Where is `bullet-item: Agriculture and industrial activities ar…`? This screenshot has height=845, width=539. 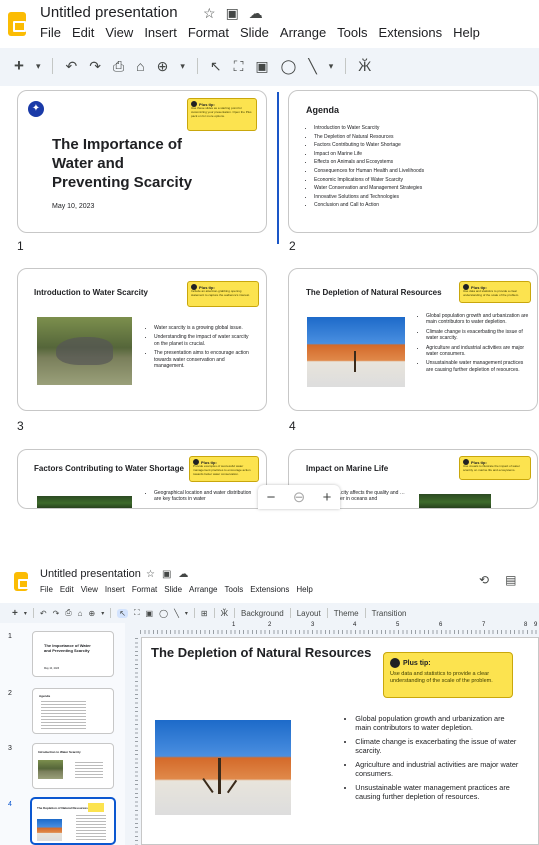
bullet-item: Agriculture and industrial activities ar… is located at coordinates (477, 351).